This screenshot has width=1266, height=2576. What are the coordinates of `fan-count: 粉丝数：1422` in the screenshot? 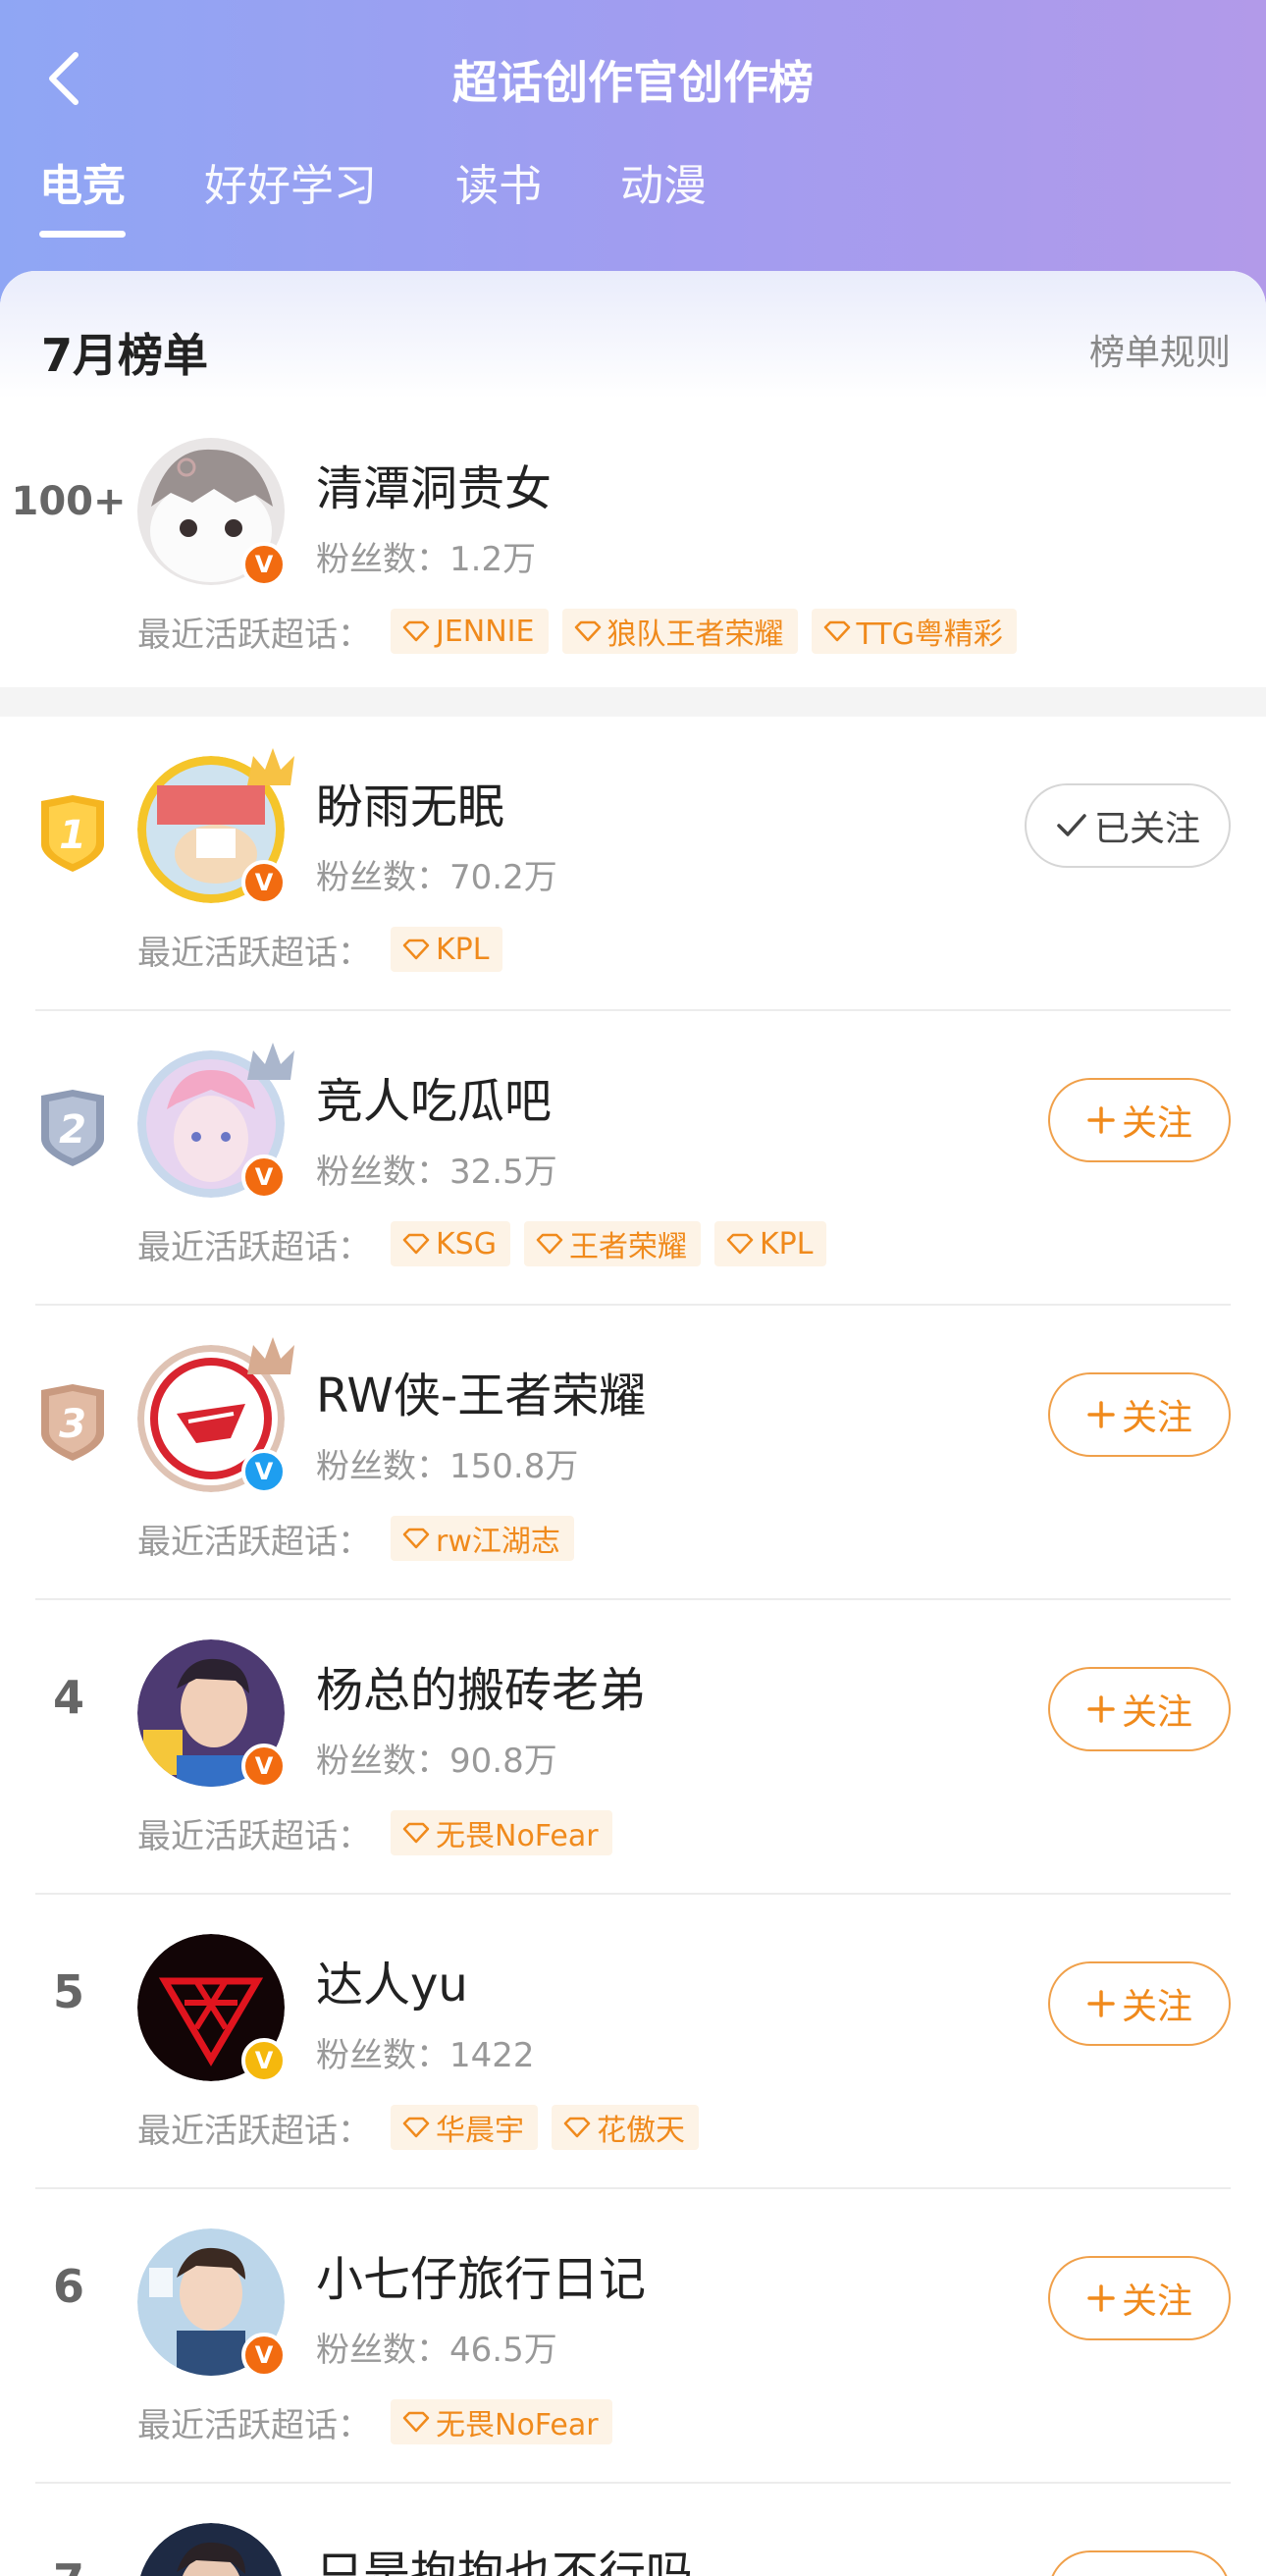 It's located at (425, 2055).